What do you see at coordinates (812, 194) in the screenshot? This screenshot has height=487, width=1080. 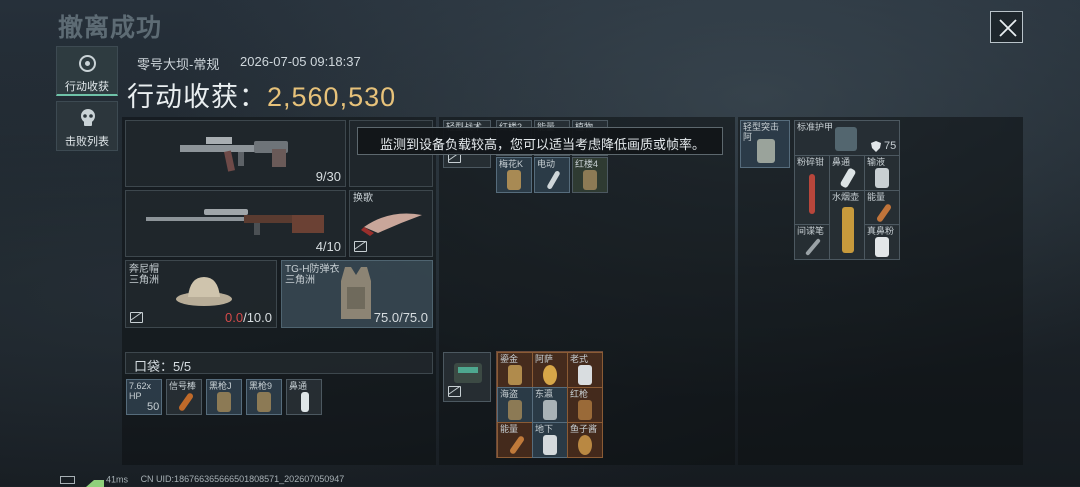 I see `pliers-icon` at bounding box center [812, 194].